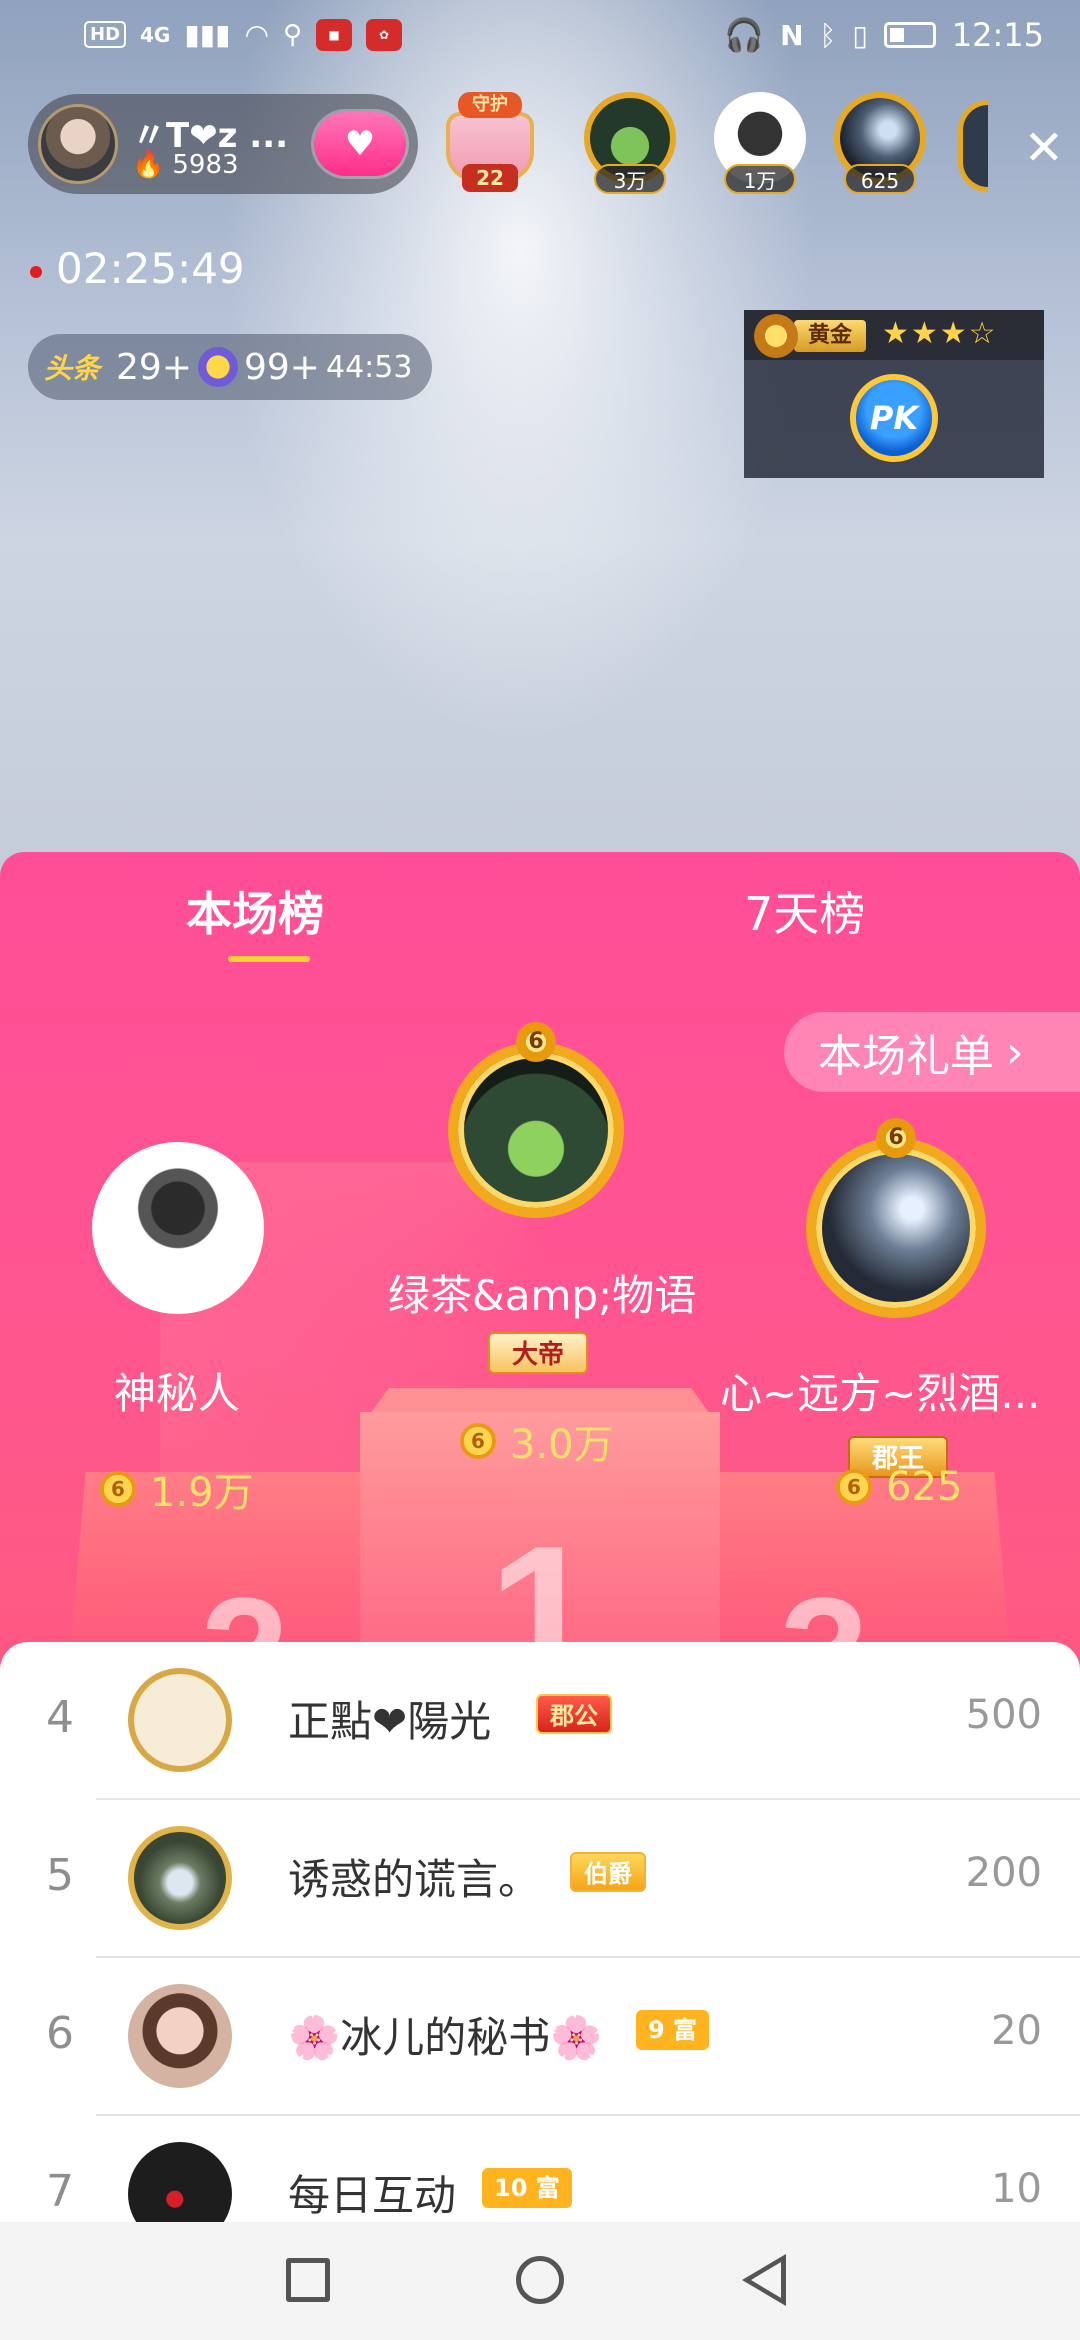 This screenshot has width=1080, height=2340. Describe the element at coordinates (36, 271) in the screenshot. I see `live-dot-icon` at that location.